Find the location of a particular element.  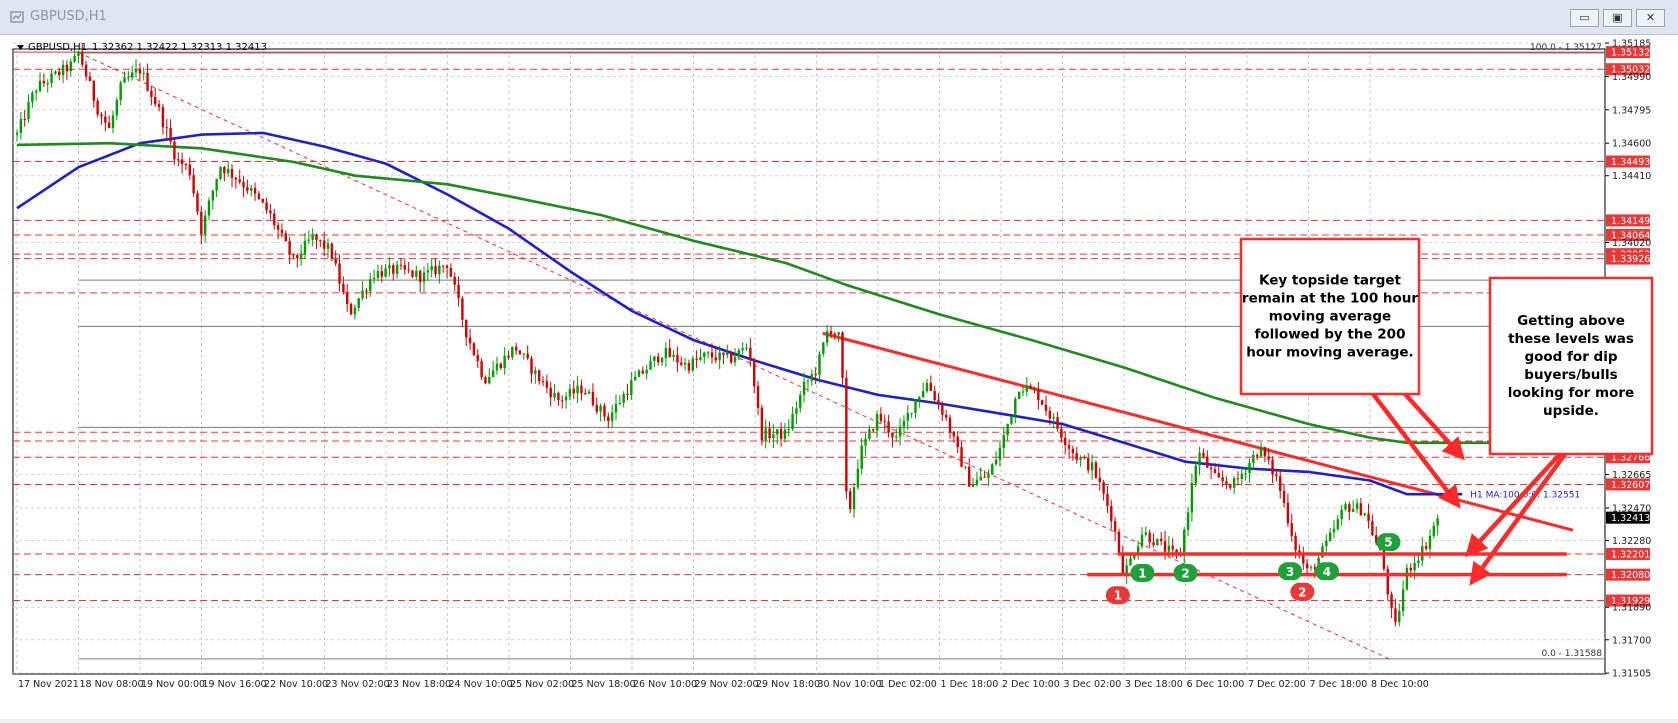

marker-number: 4 is located at coordinates (1327, 572).